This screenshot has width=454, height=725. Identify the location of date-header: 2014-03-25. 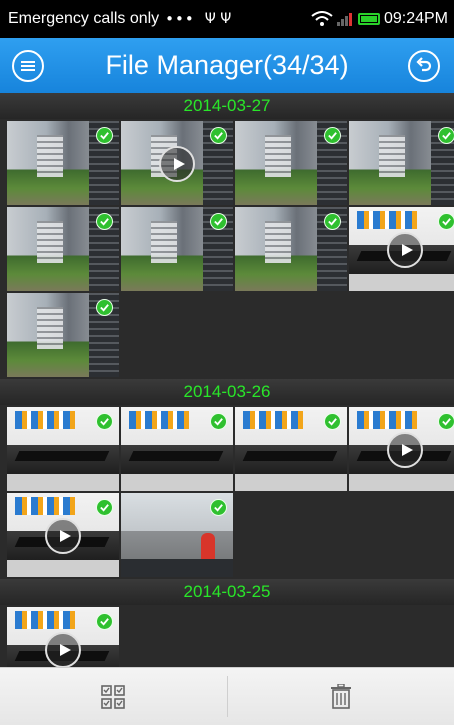
(227, 592).